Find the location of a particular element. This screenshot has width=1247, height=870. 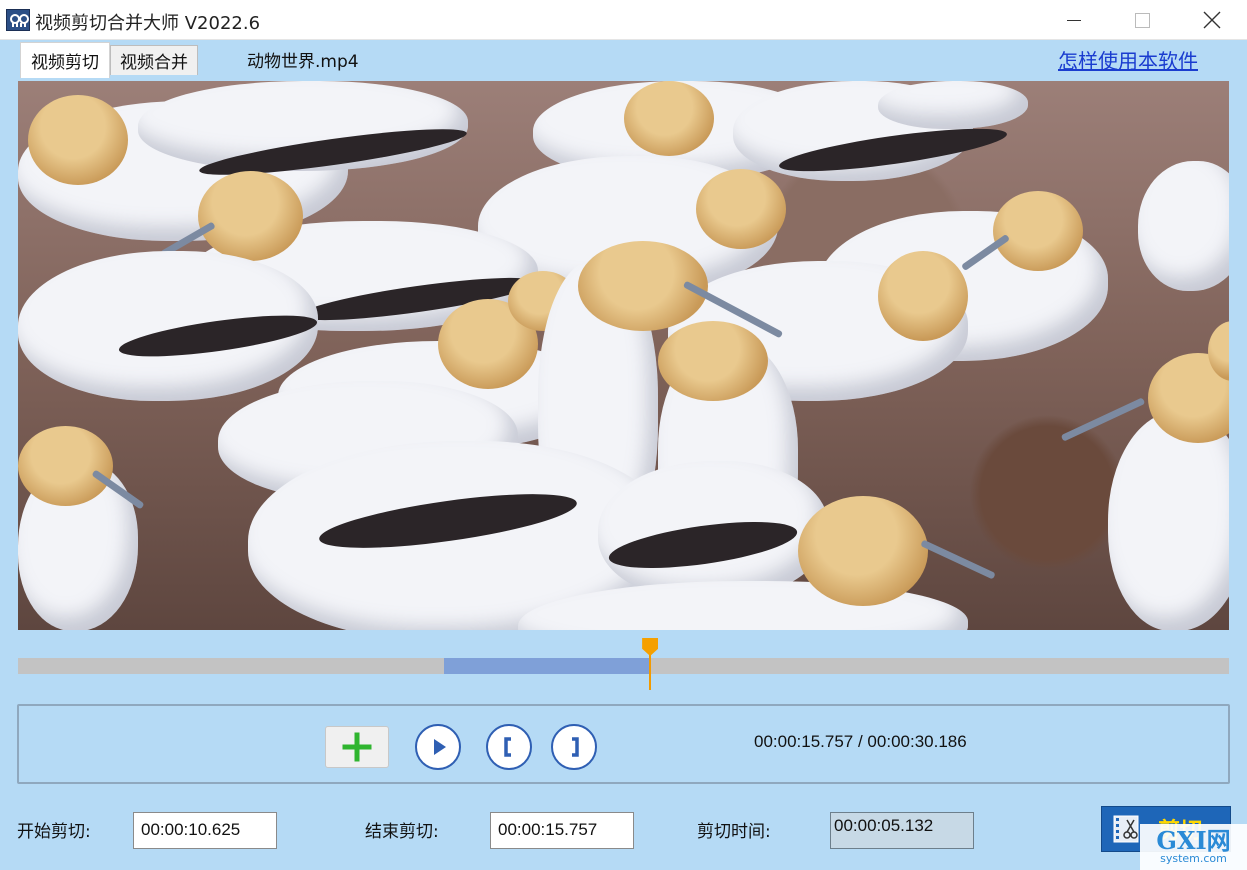

tab-video-cut: 视频剪切 is located at coordinates (65, 60).